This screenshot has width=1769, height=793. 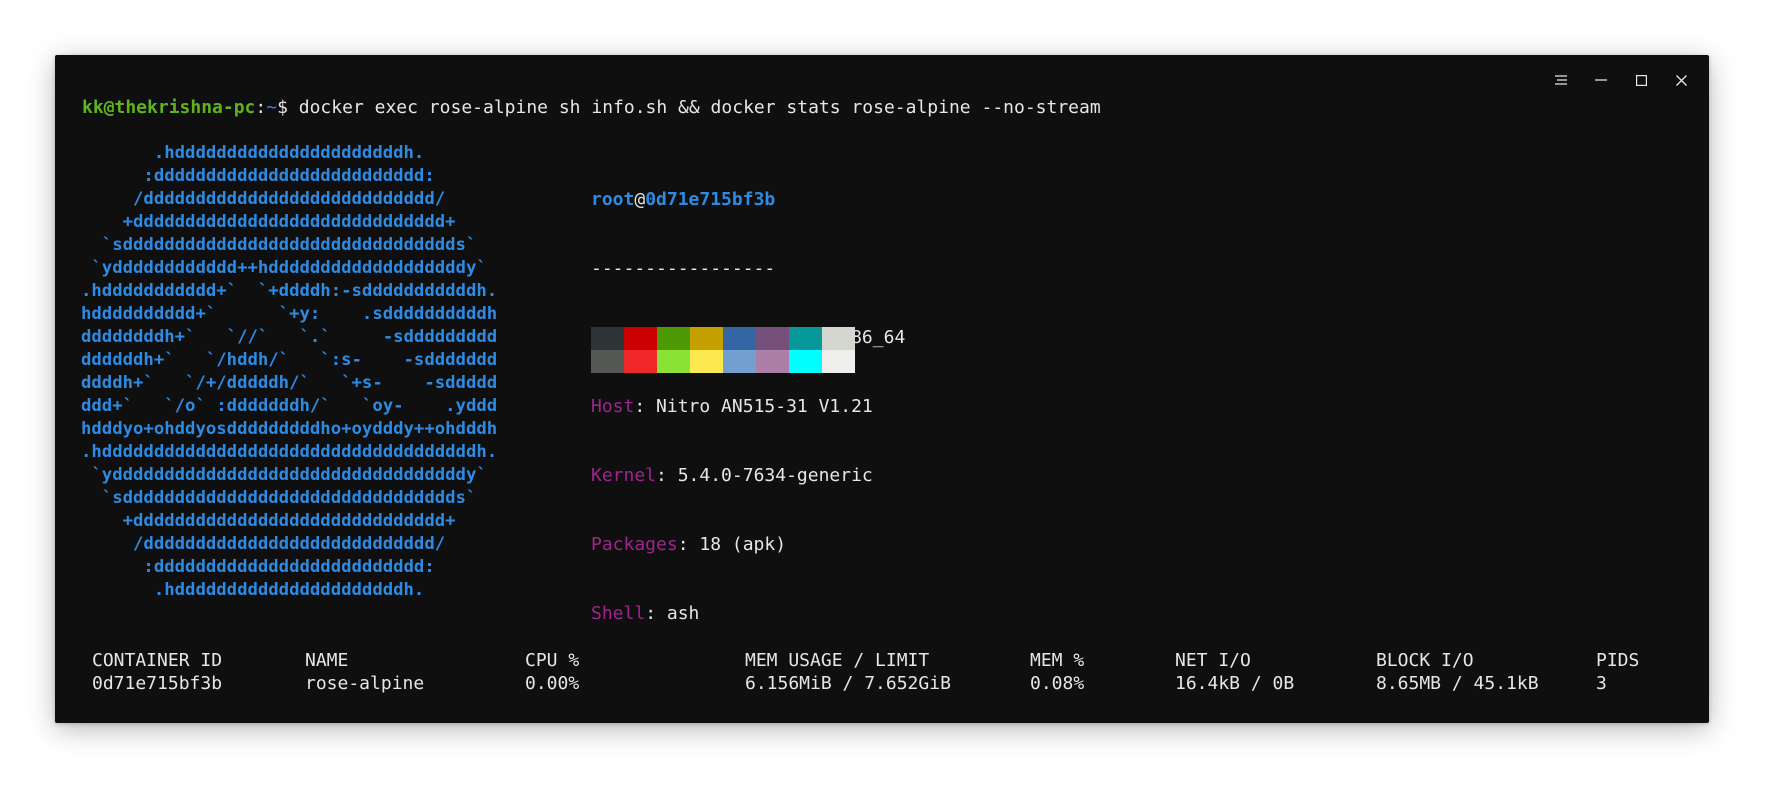 I want to click on info-key: Host, so click(x=613, y=406).